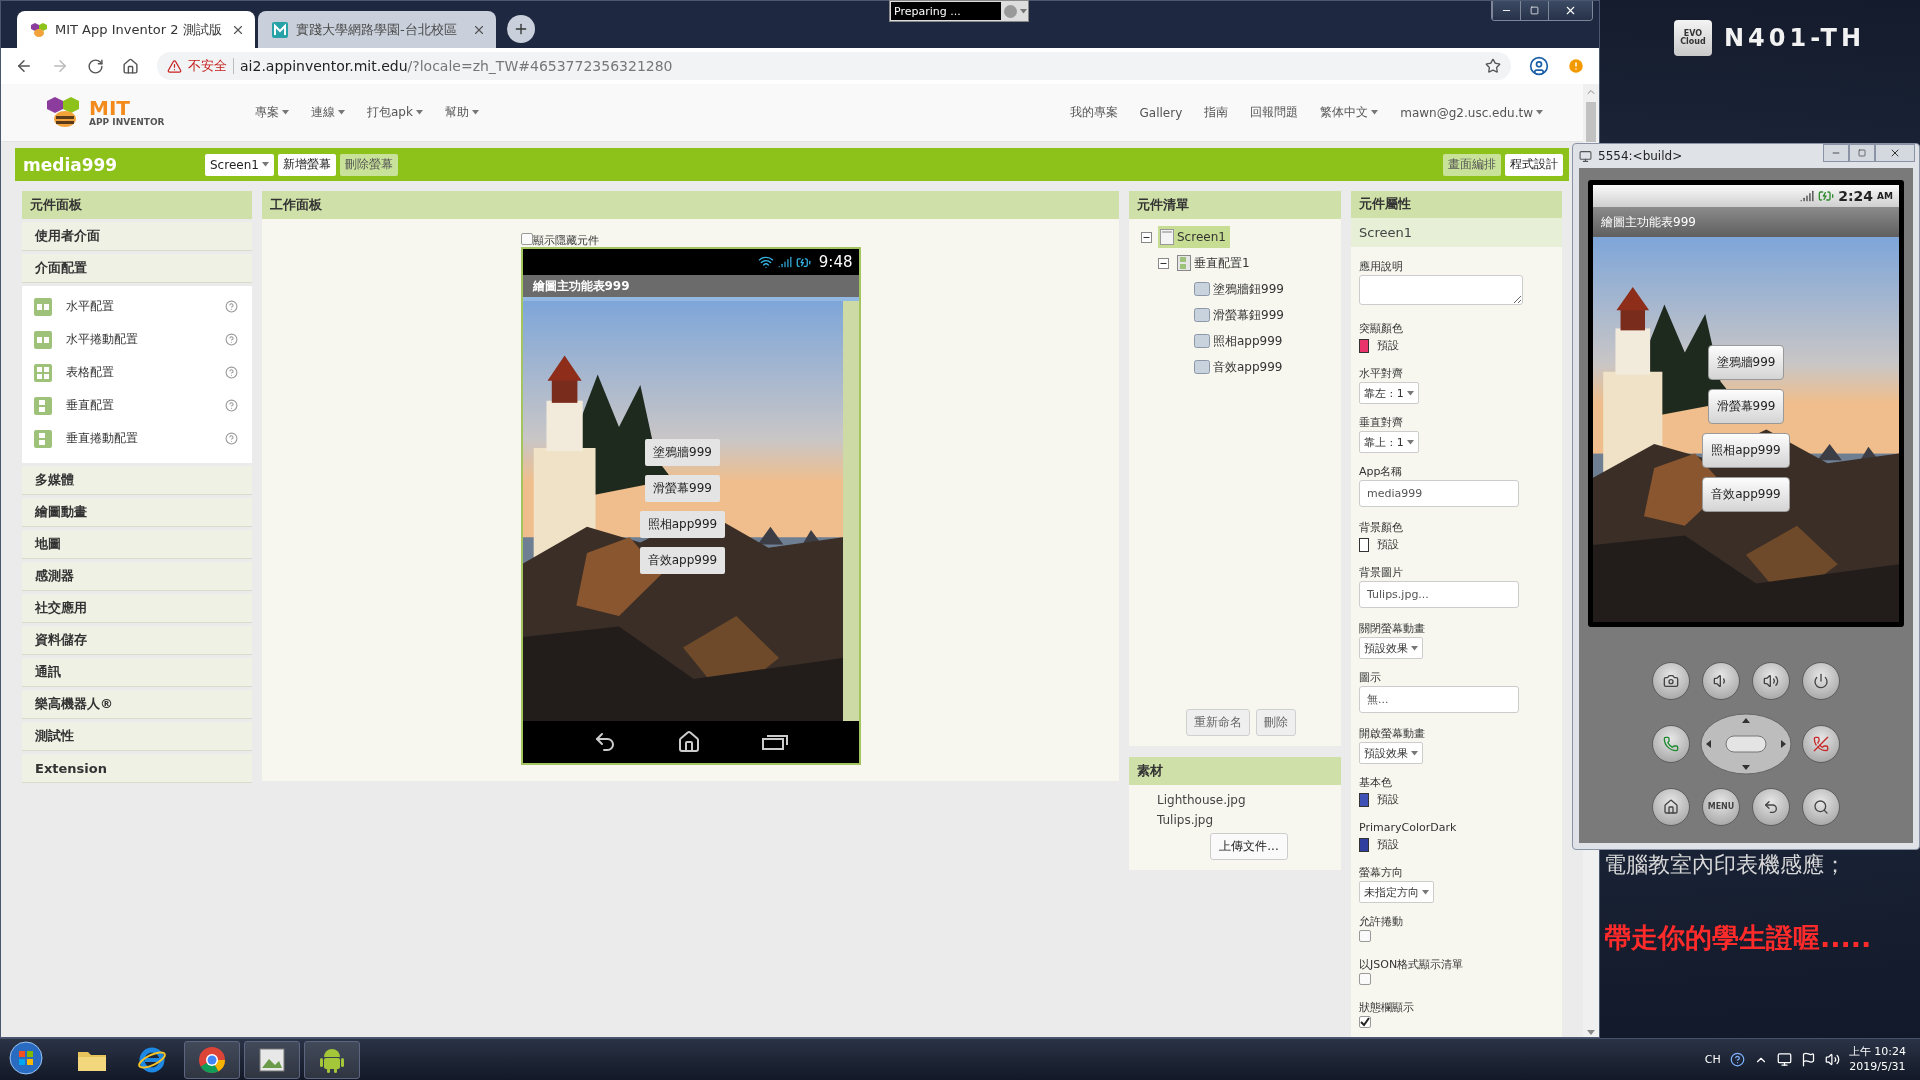 This screenshot has height=1080, width=1920. I want to click on new-tab-button, so click(521, 29).